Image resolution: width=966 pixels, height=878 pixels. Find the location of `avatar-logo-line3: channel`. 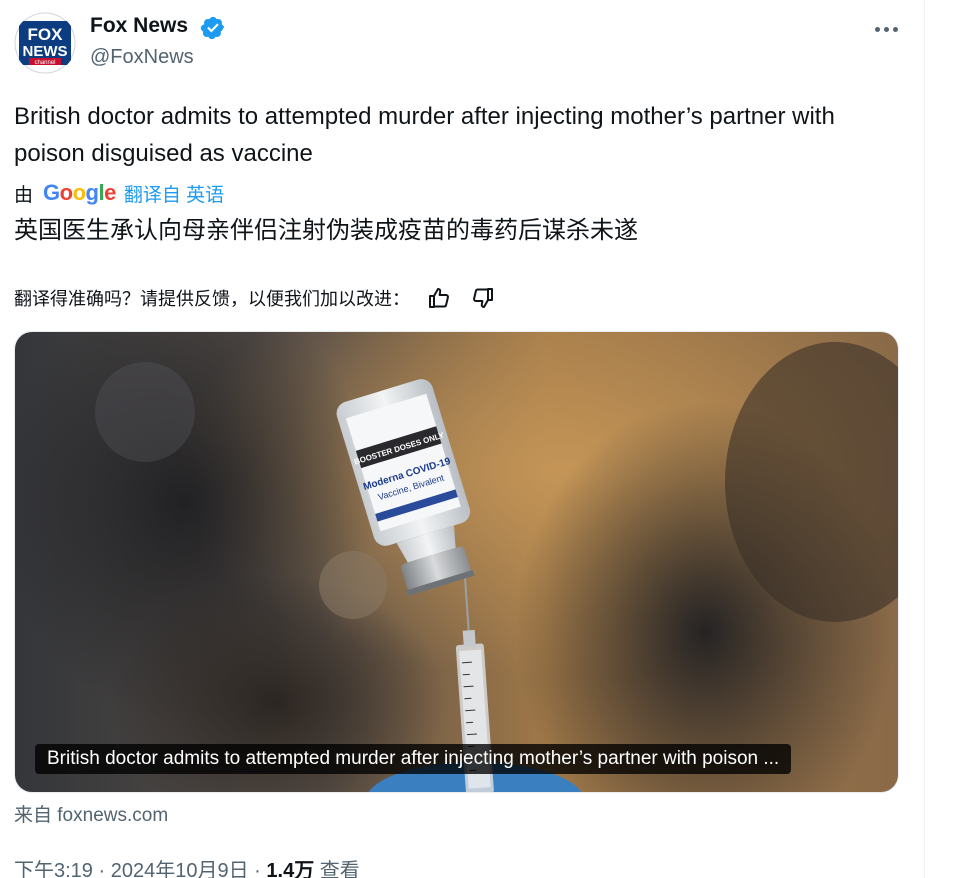

avatar-logo-line3: channel is located at coordinates (44, 63).